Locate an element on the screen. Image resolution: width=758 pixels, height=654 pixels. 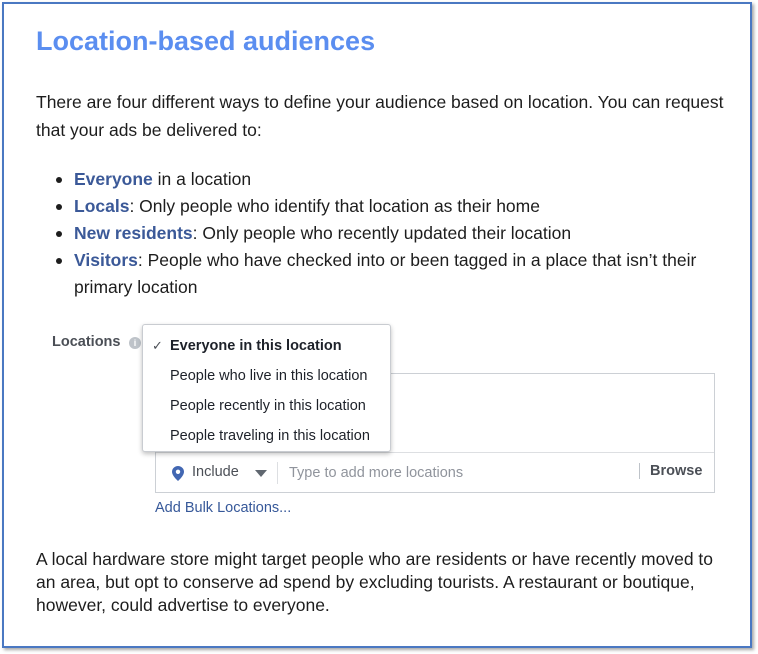
dropdown-option-label: Everyone in this location is located at coordinates (256, 346).